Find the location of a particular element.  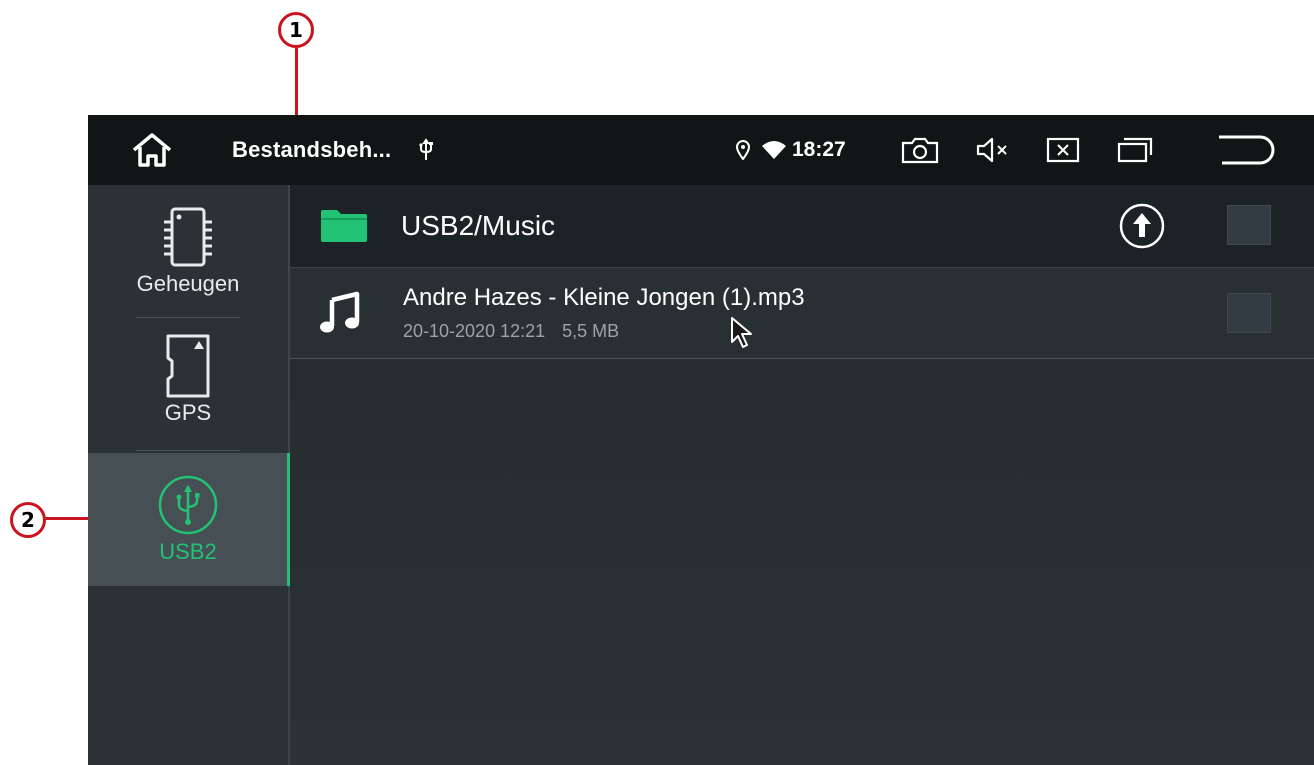

file-name: Andre Hazes - Kleine Jongen (1).mp3 is located at coordinates (604, 297).